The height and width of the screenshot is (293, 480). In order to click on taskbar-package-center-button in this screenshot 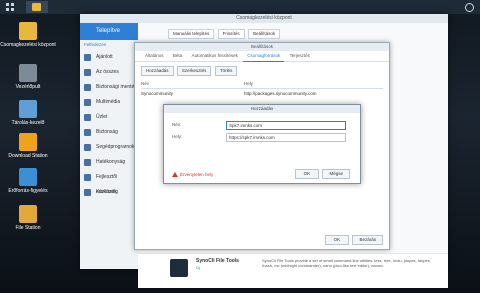, I will do `click(37, 7)`.